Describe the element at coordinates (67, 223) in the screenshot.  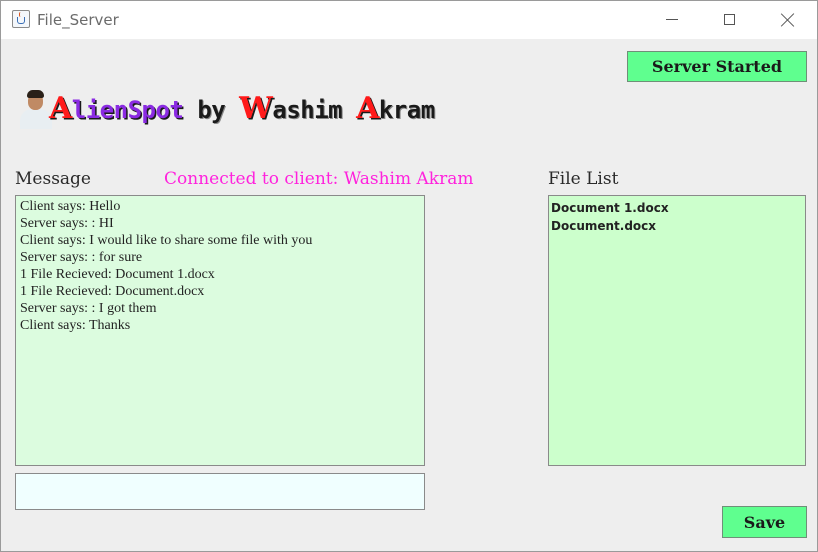
I see `message-line: Server says: : HI` at that location.